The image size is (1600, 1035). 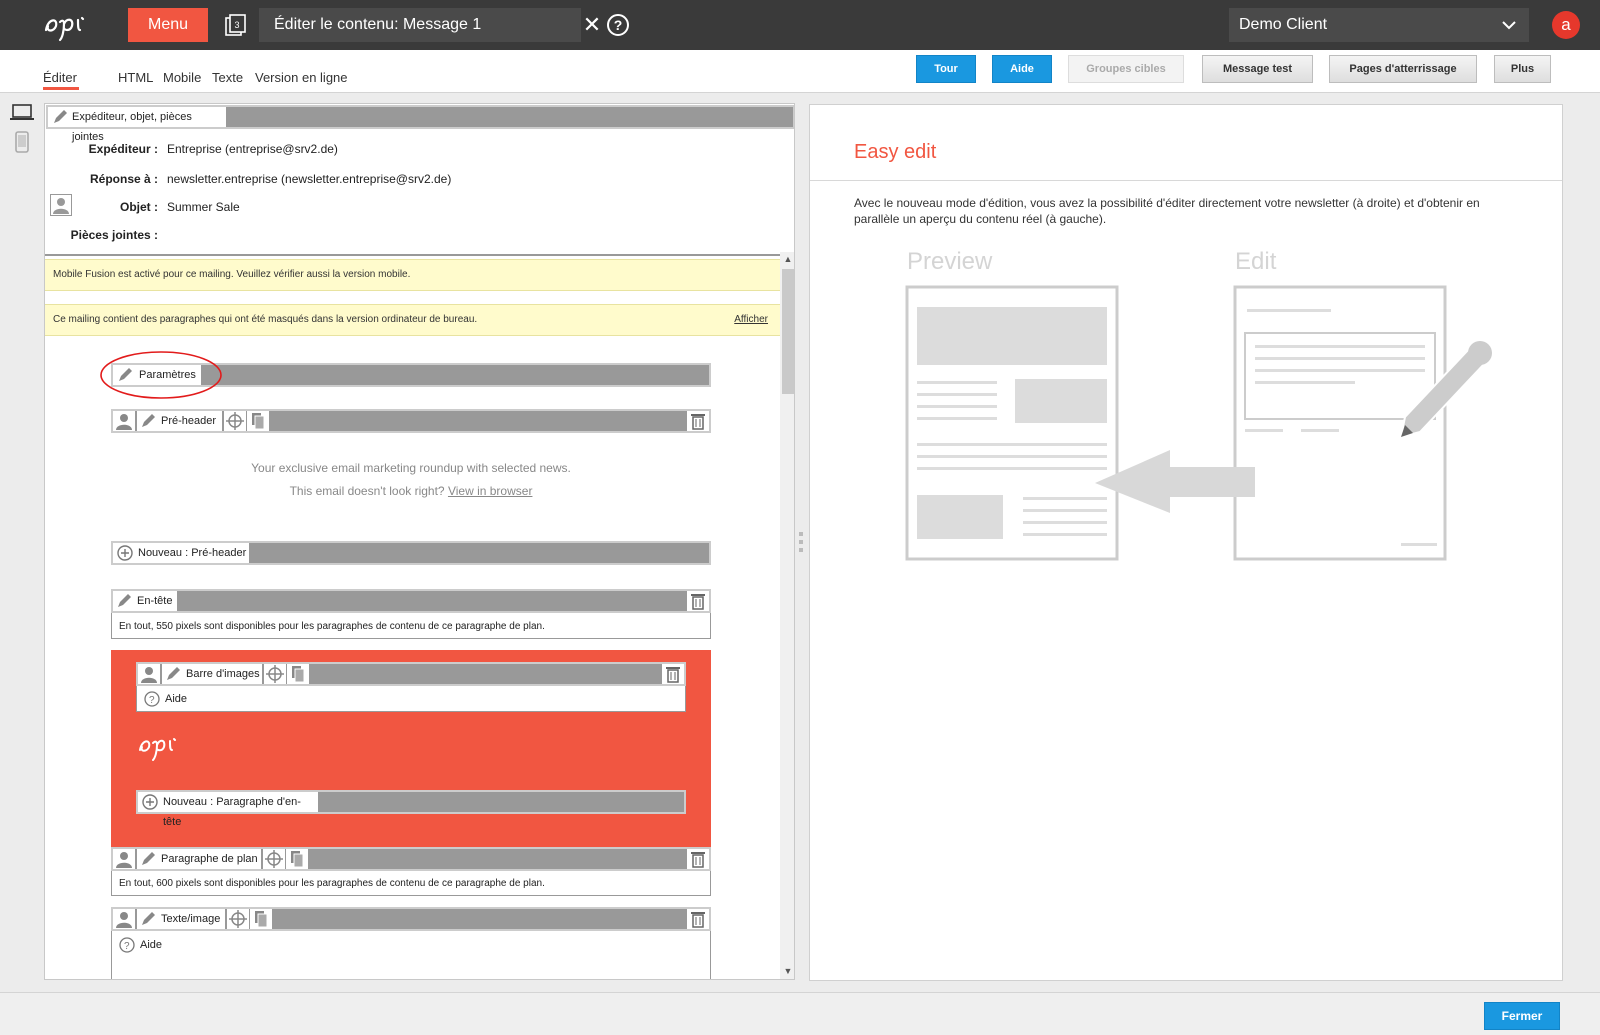 I want to click on active-tab-indicator, so click(x=61, y=88).